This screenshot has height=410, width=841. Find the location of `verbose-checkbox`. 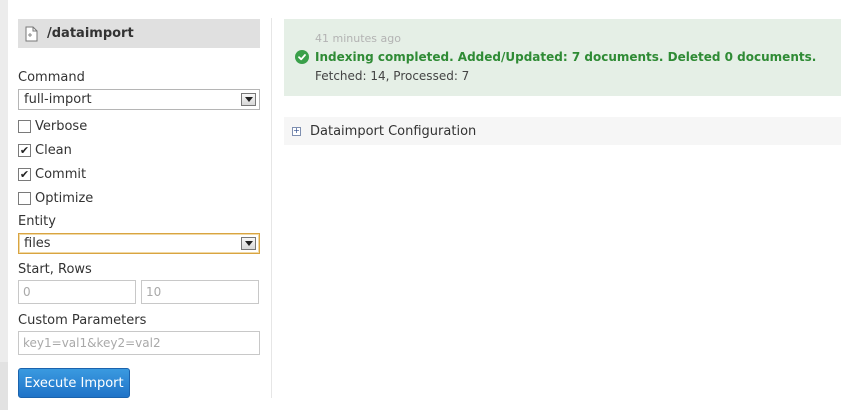

verbose-checkbox is located at coordinates (24, 126).